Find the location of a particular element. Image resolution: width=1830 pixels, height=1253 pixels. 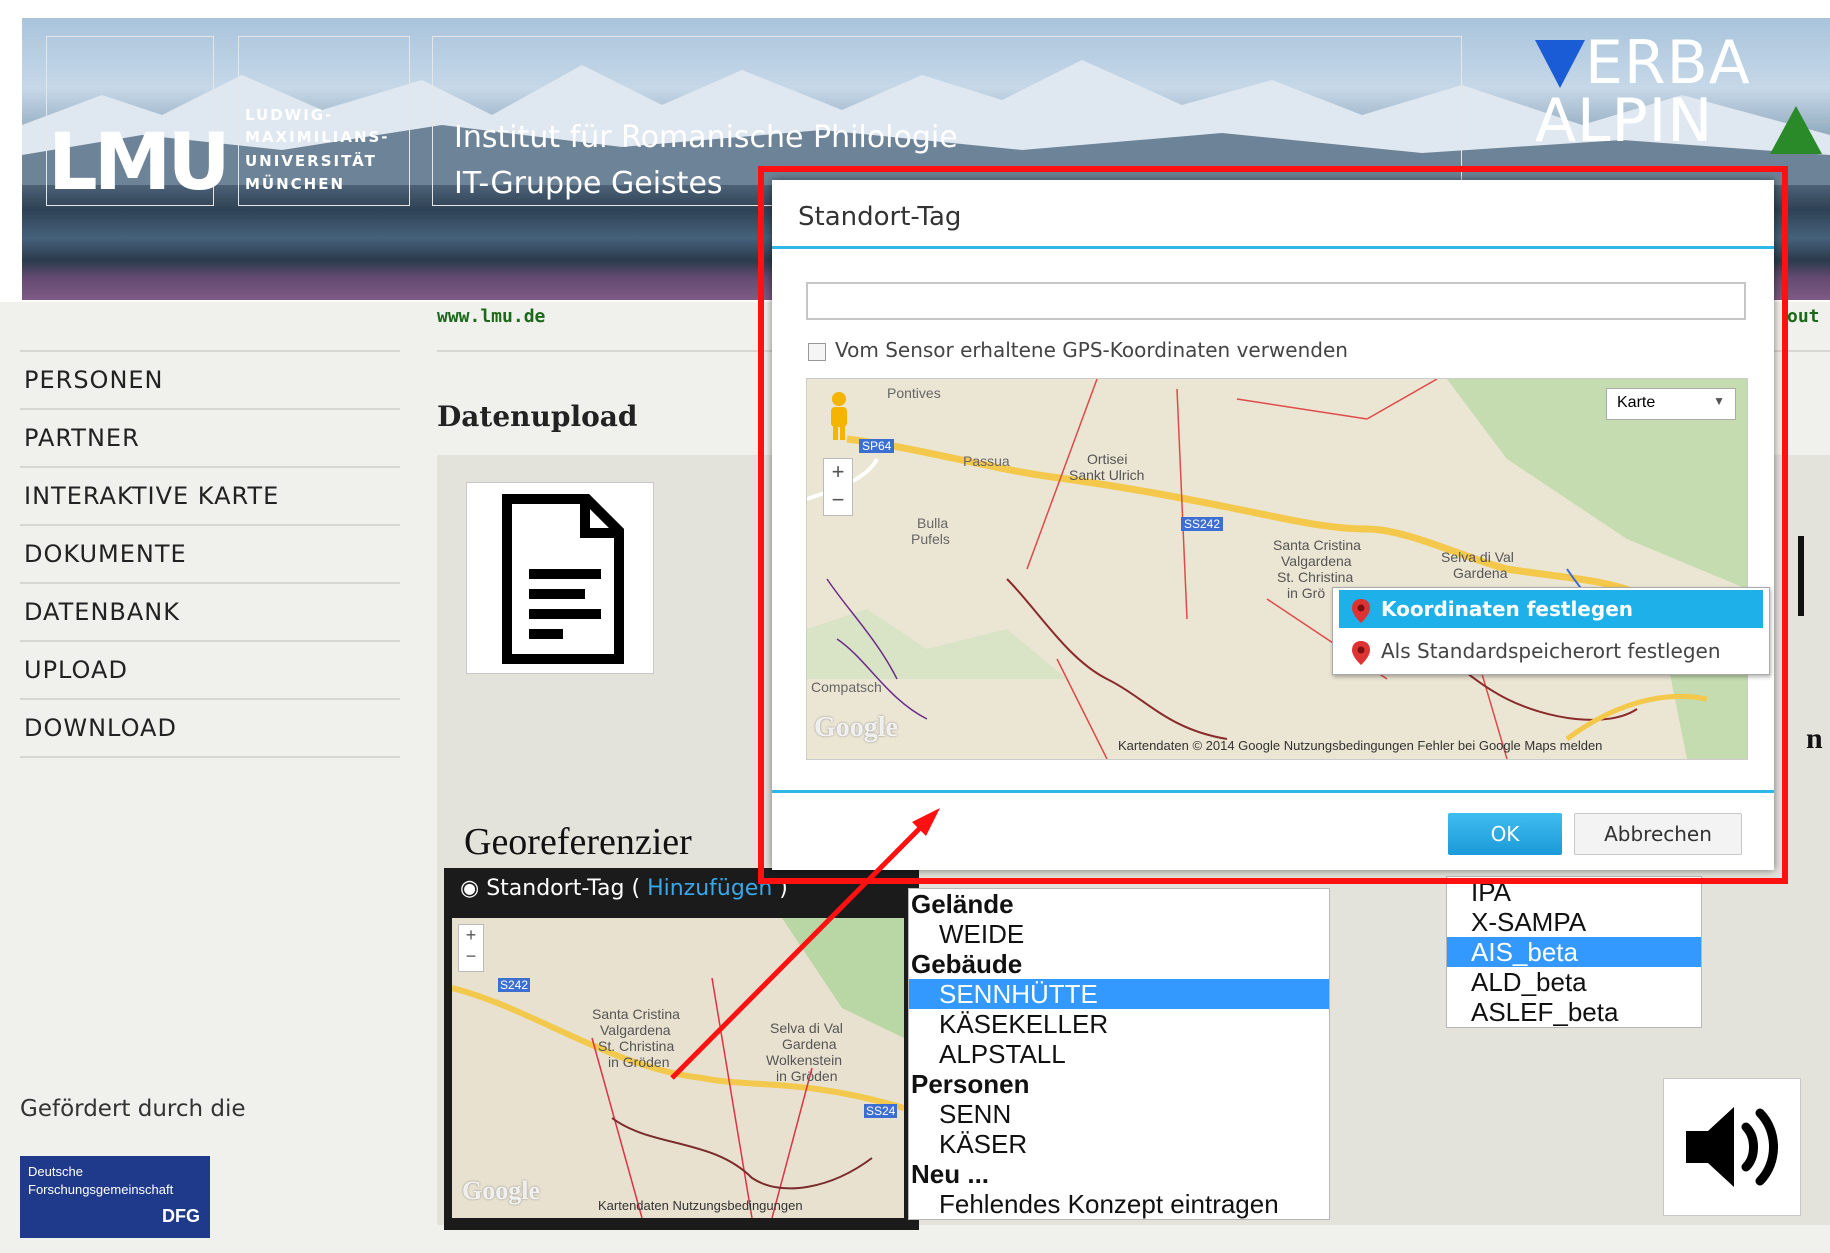

sidebar-item-dokumente: DOKUMENTE is located at coordinates (210, 553).